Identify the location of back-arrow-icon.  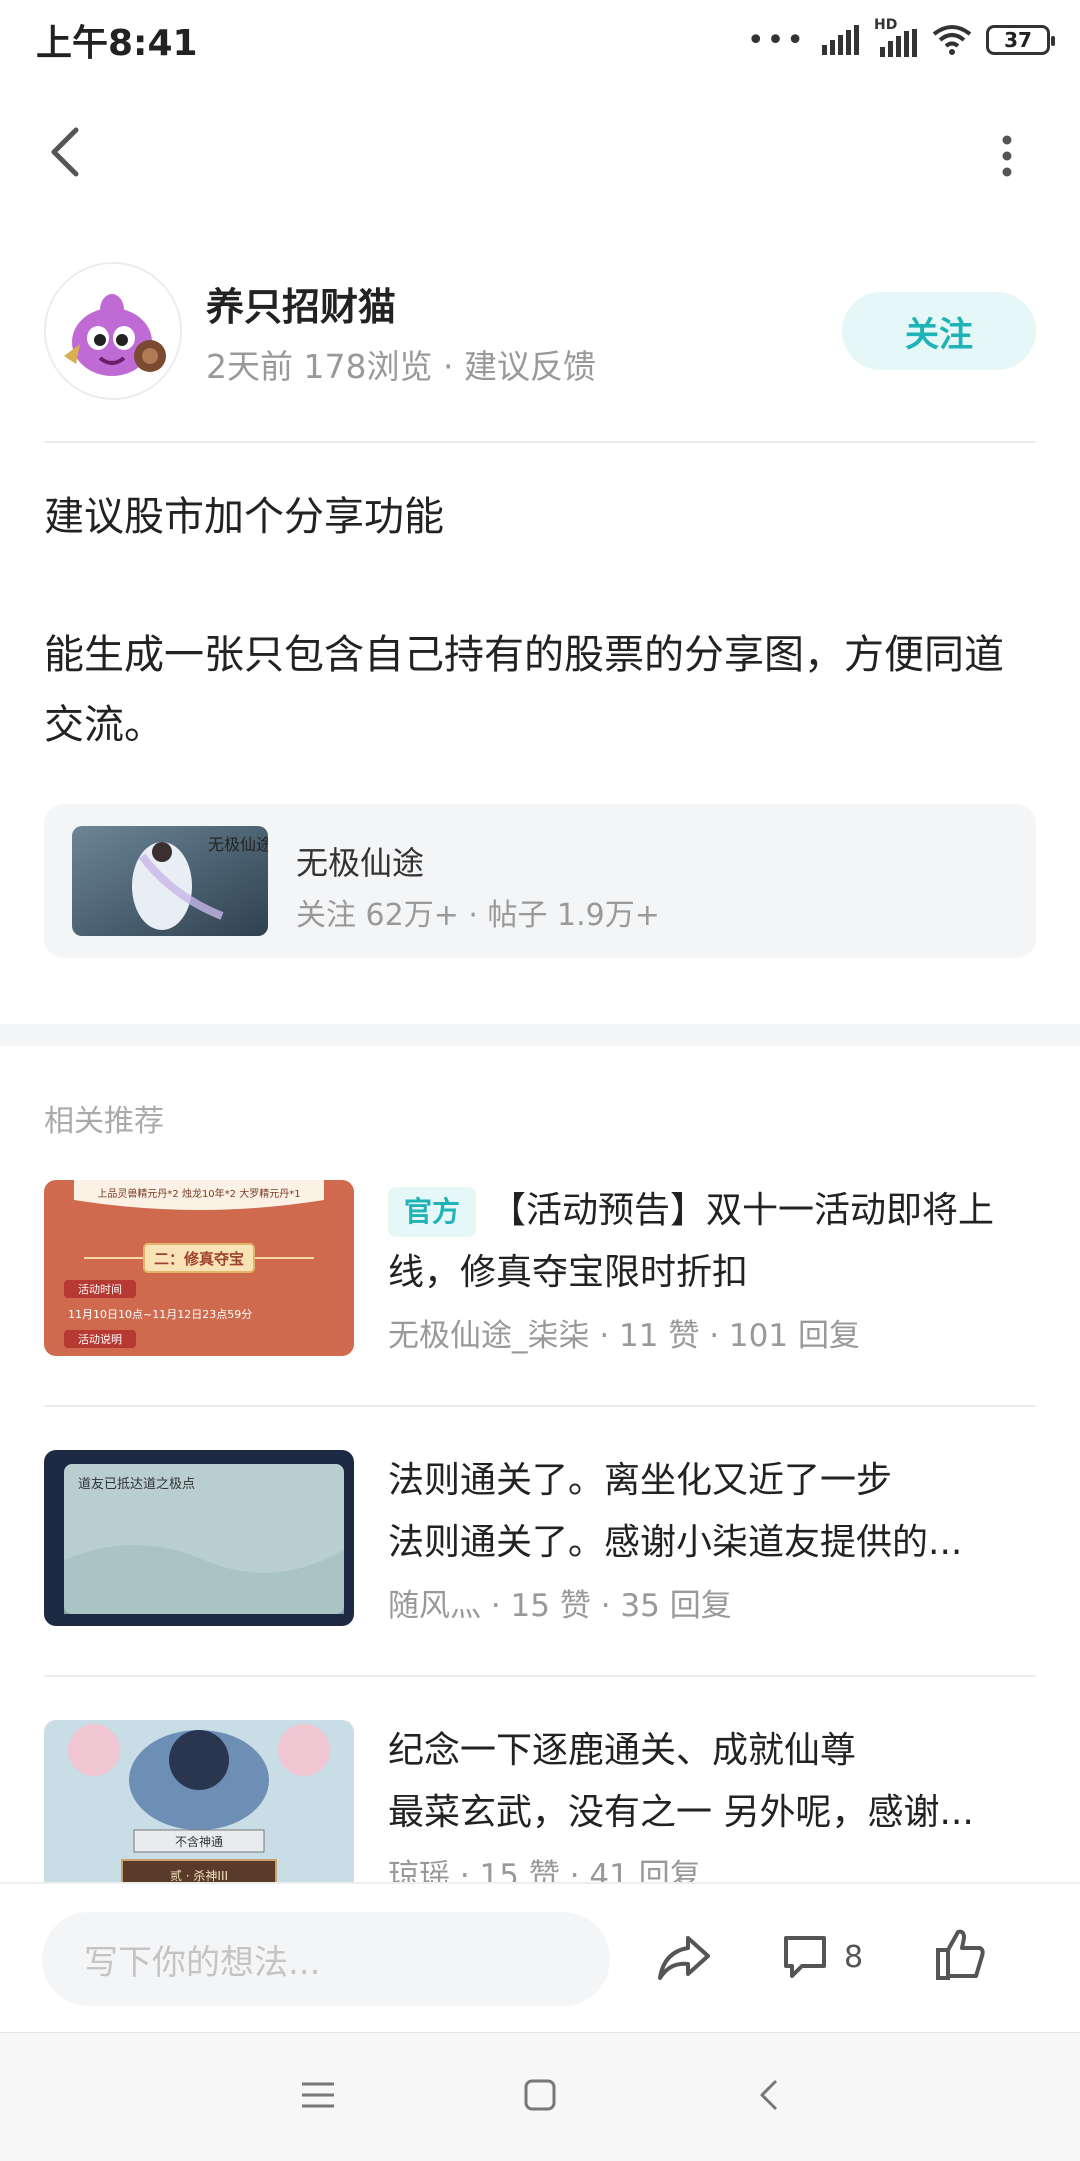
(66, 152).